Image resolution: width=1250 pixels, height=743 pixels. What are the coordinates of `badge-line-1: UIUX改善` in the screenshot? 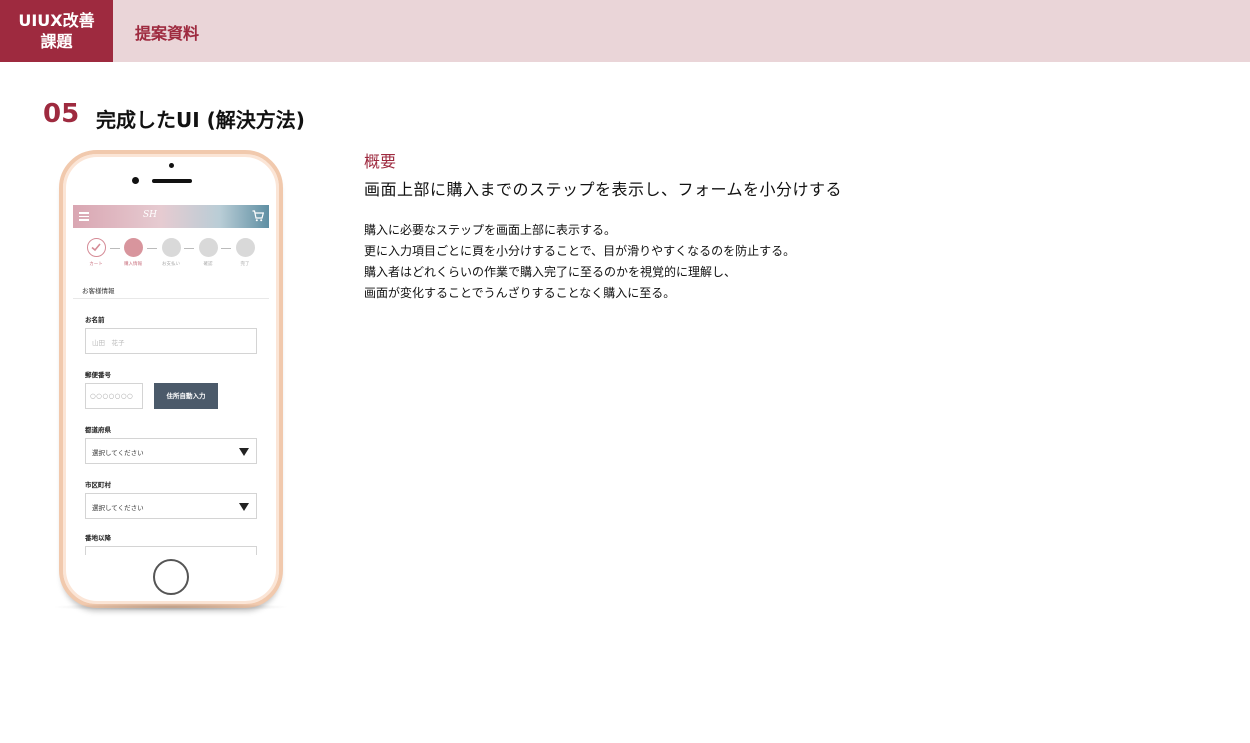 It's located at (56, 20).